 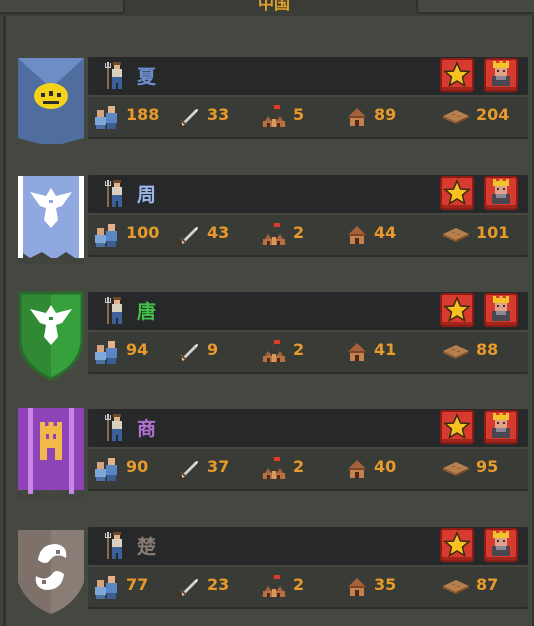 I want to click on population-value: 90, so click(x=137, y=466).